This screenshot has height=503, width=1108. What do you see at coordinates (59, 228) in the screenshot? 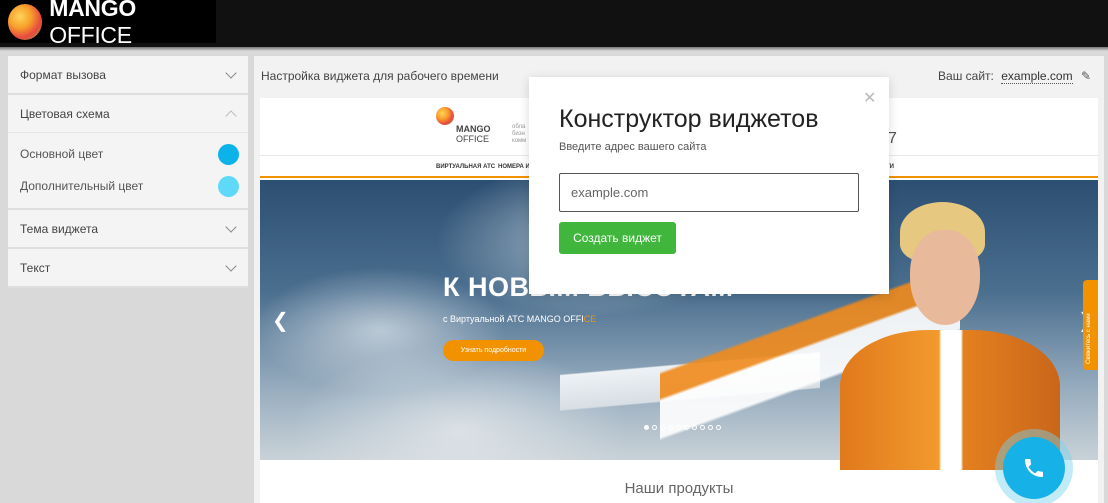
I see `accordion-label: Тема виджета` at bounding box center [59, 228].